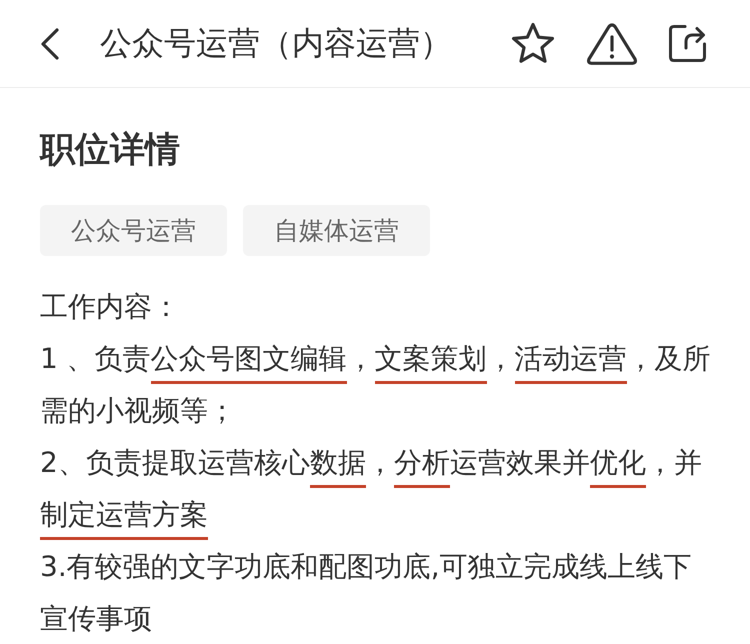  Describe the element at coordinates (376, 385) in the screenshot. I see `description-item: 1 、负责公众号图文编辑，文案策划，活动运营，及所需的小视频等；` at that location.